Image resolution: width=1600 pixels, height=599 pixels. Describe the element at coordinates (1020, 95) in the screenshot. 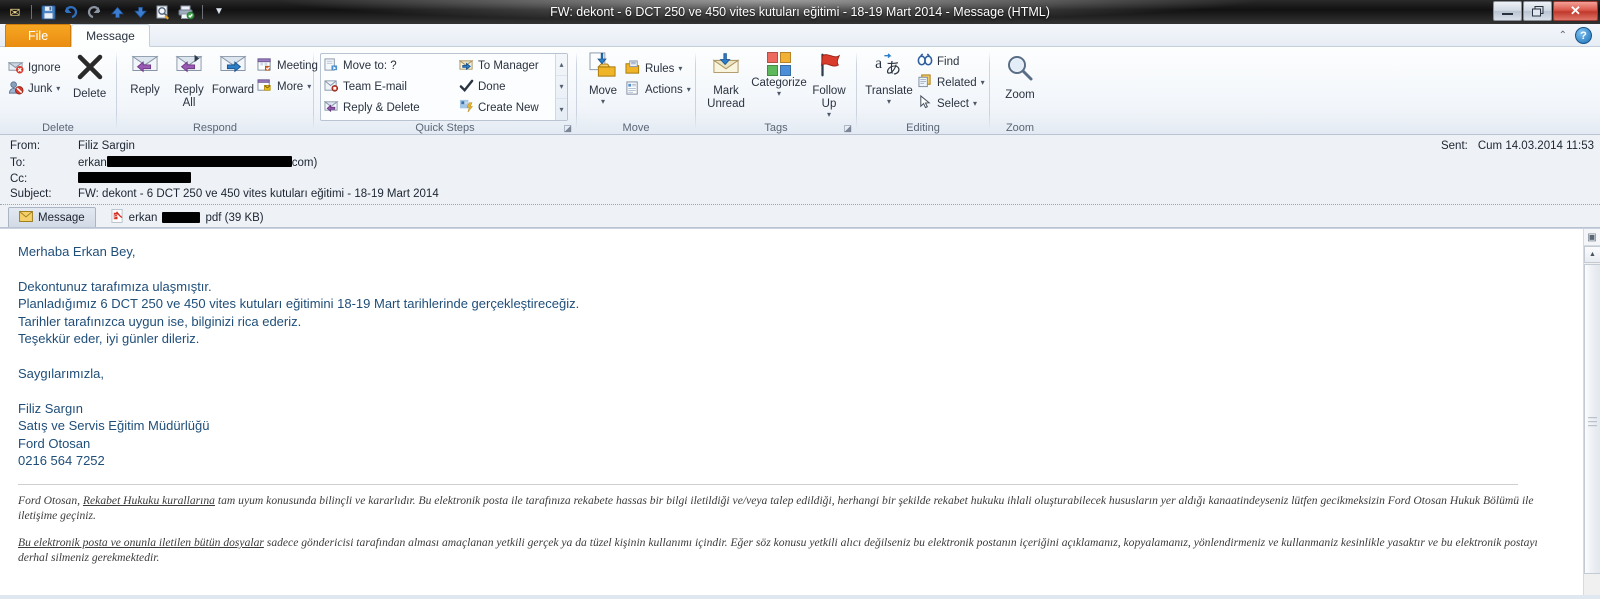

I see `zoom-label: Zoom` at that location.